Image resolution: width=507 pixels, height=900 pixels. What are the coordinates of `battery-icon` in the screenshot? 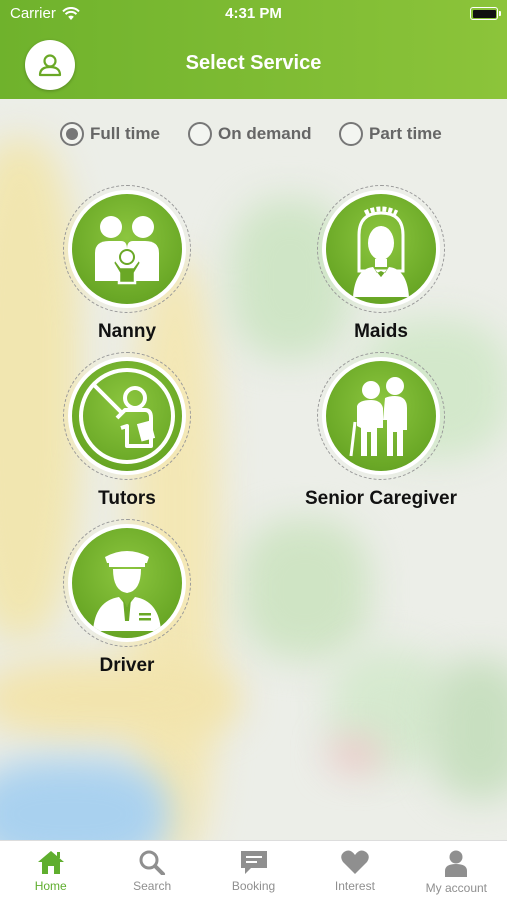 It's located at (485, 13).